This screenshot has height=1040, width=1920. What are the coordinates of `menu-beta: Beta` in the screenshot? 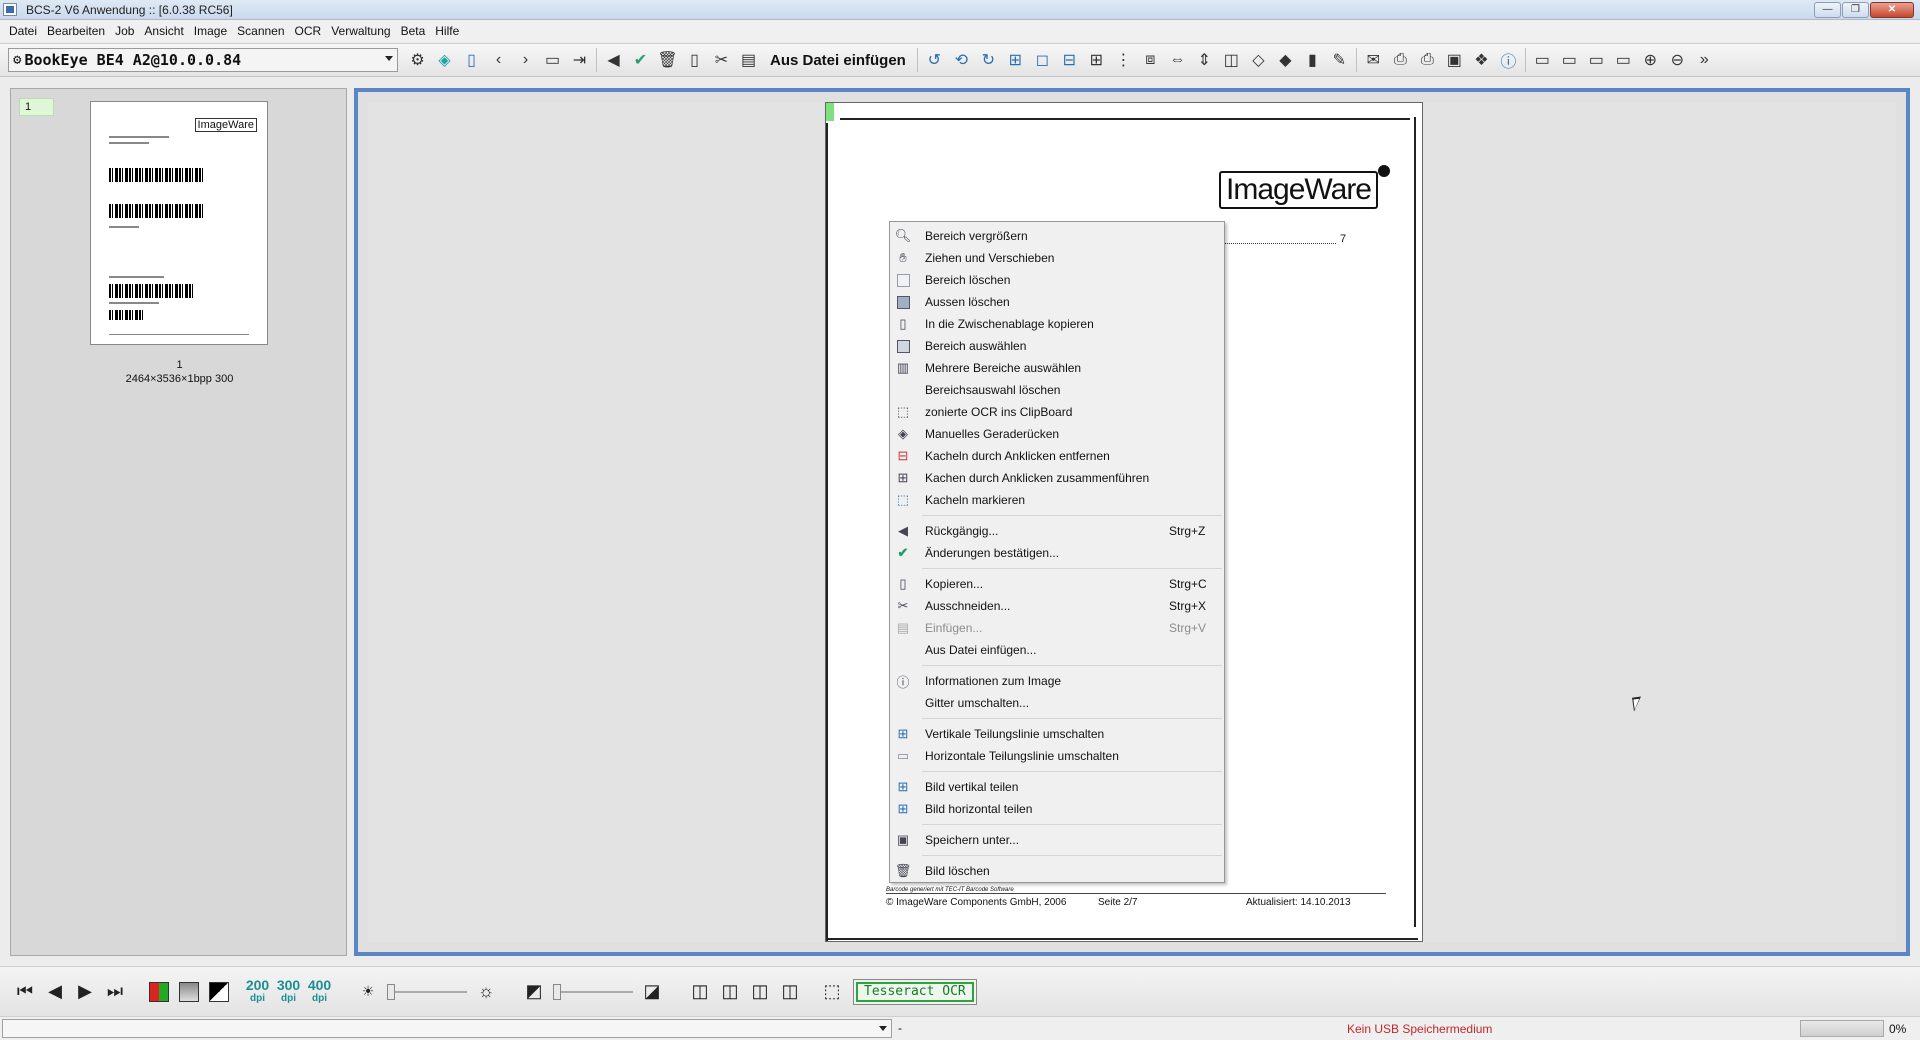 It's located at (413, 31).